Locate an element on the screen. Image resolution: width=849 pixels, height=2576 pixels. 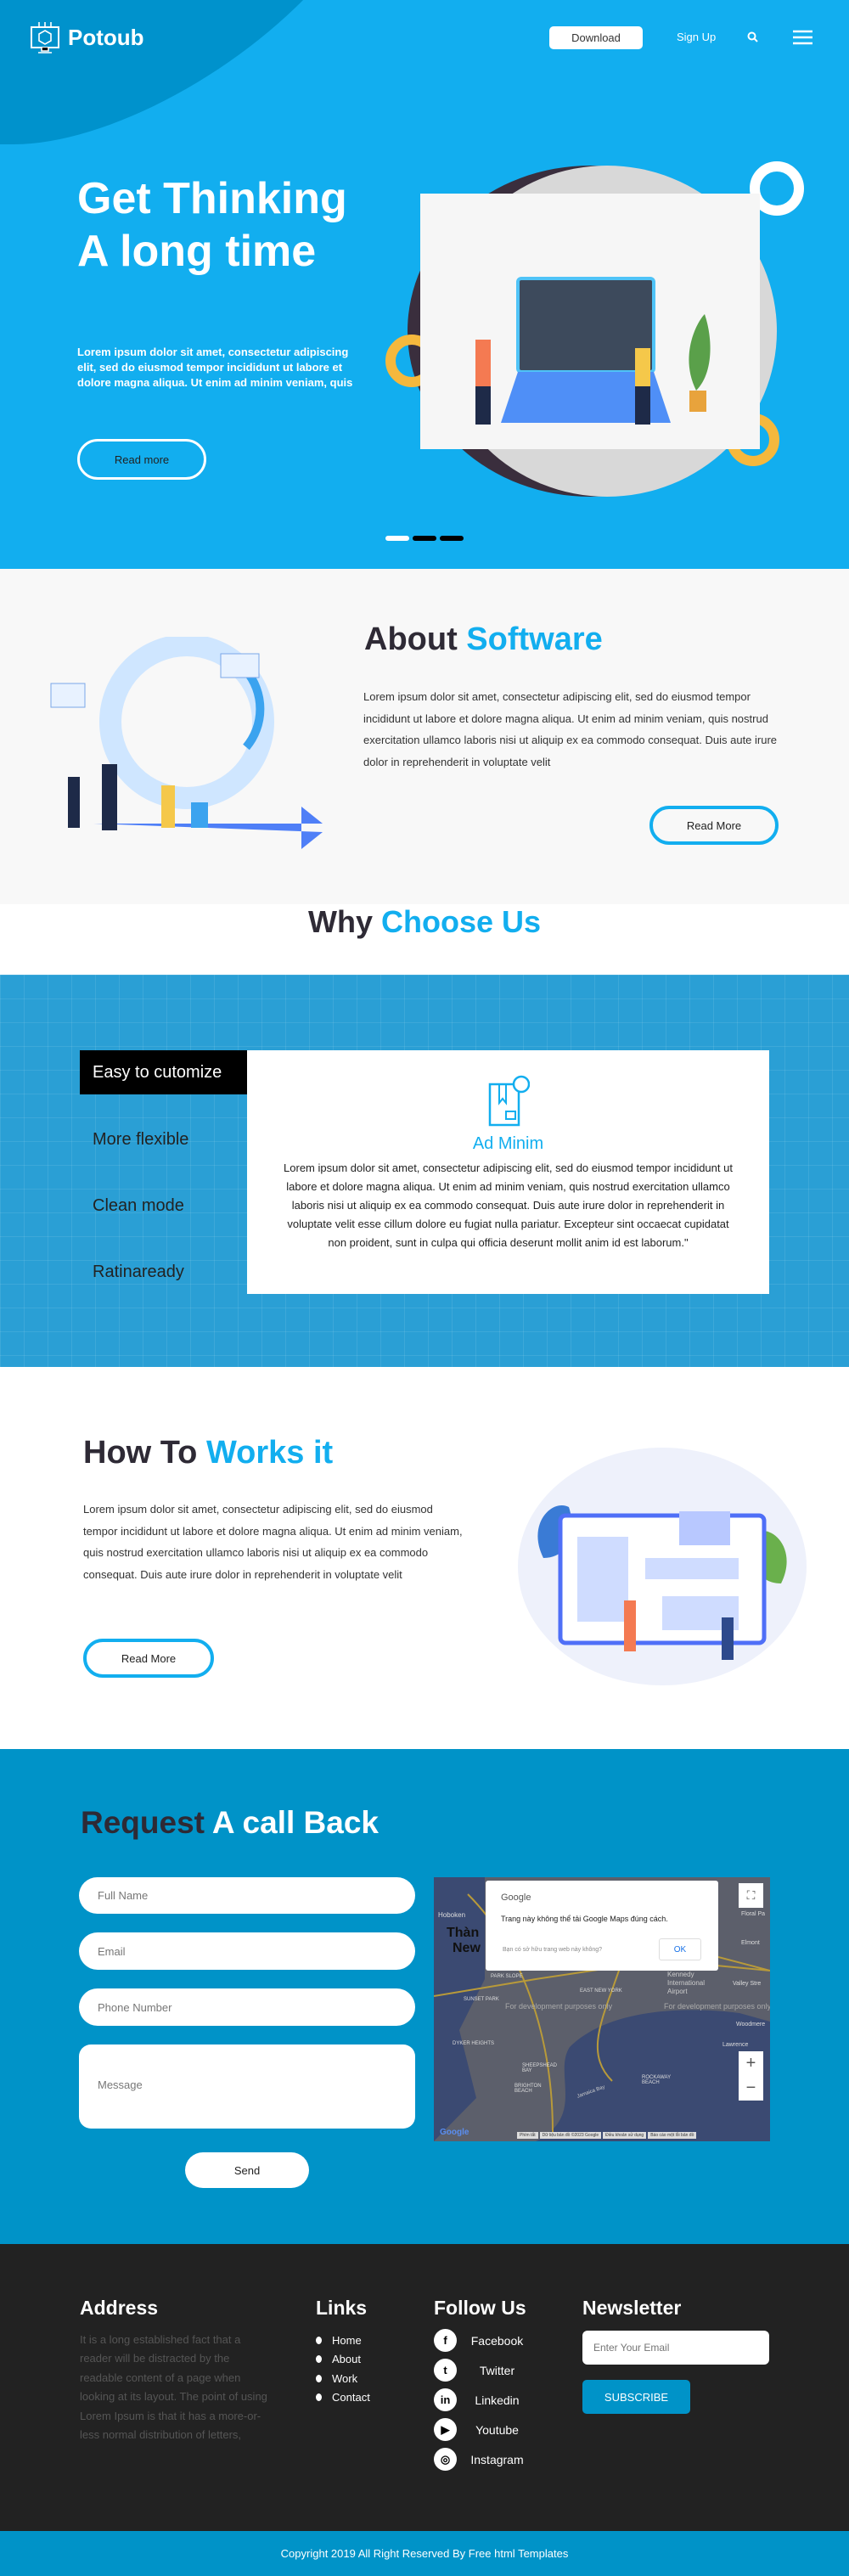
map-label: Thàn is located at coordinates (463, 1933).